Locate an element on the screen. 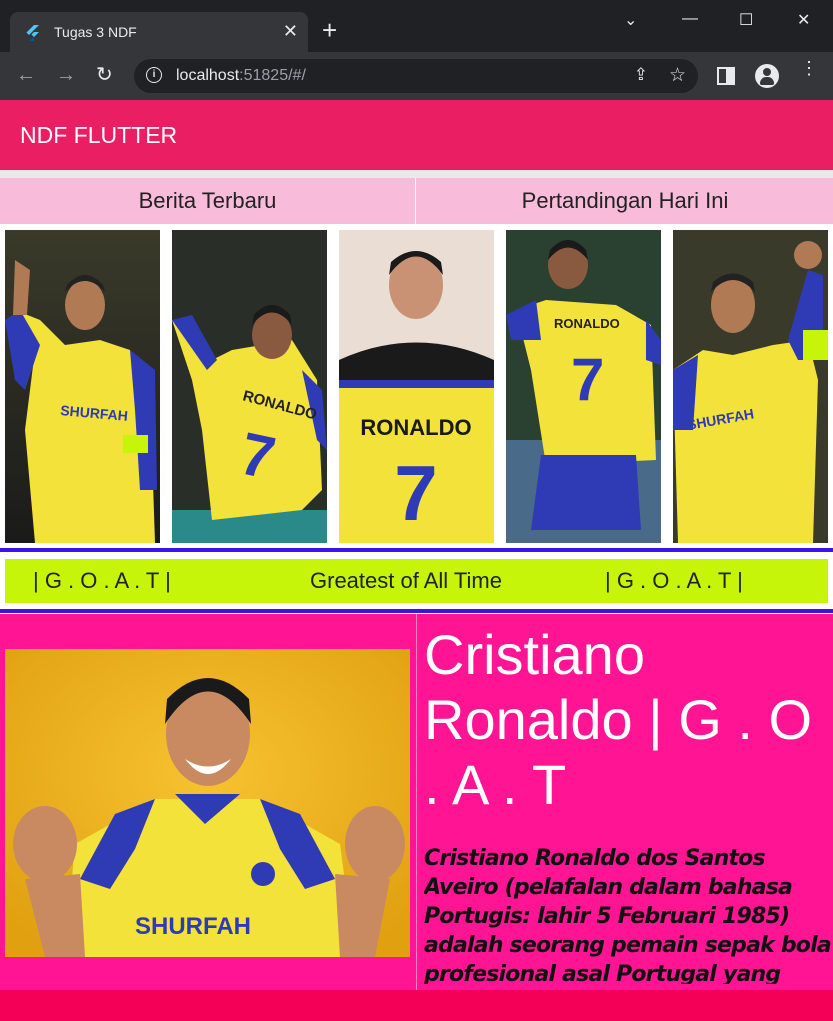 This screenshot has width=833, height=1021. gallery-photo-4: RONALDO 7 is located at coordinates (583, 386).